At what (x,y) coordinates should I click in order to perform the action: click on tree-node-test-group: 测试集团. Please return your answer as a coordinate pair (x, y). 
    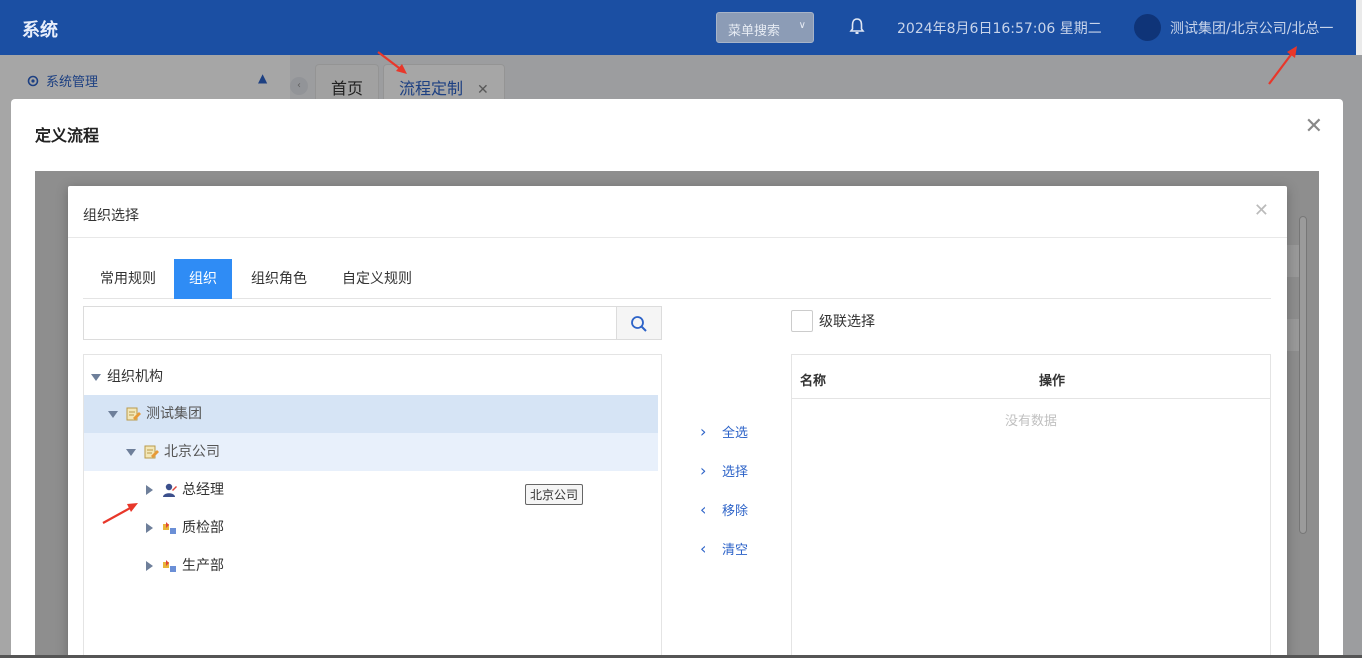
    Looking at the image, I should click on (371, 414).